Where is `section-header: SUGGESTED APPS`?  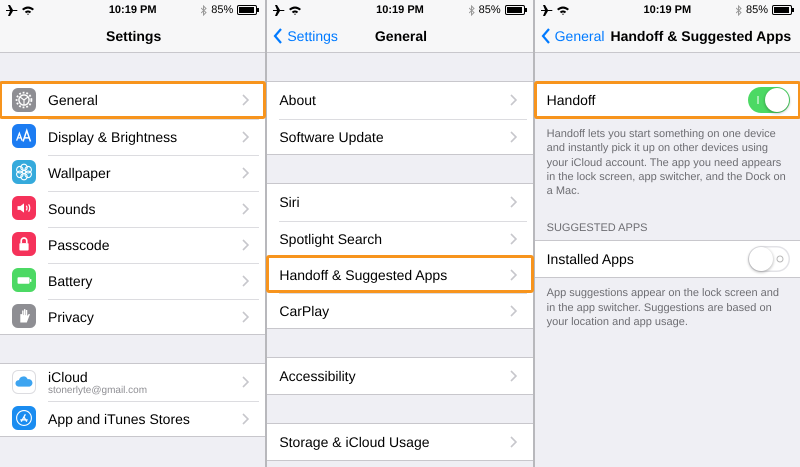 section-header: SUGGESTED APPS is located at coordinates (597, 229).